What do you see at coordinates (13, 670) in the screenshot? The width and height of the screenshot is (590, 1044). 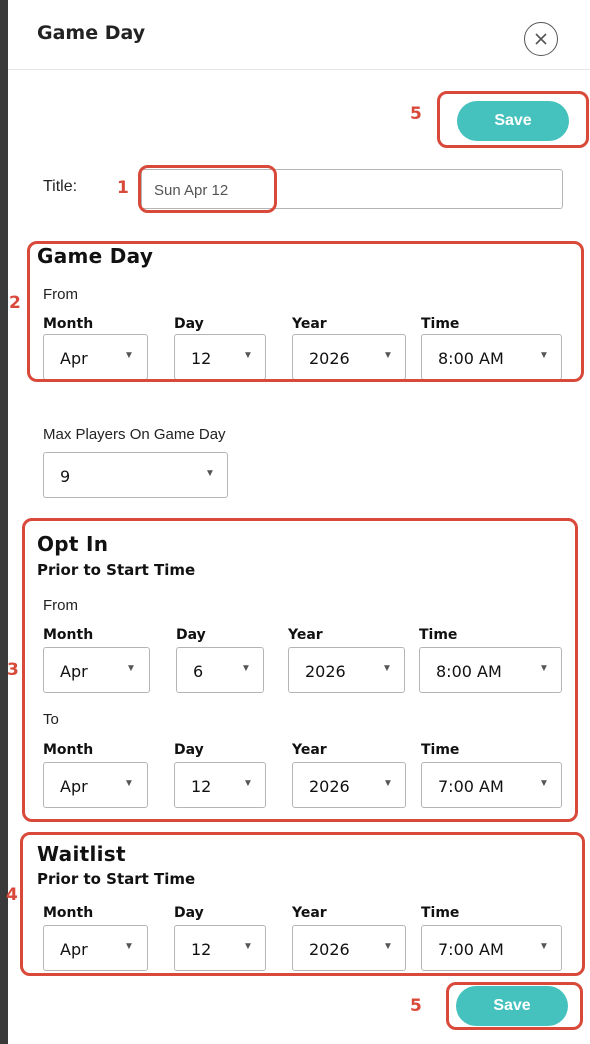 I see `annotation-3: 3` at bounding box center [13, 670].